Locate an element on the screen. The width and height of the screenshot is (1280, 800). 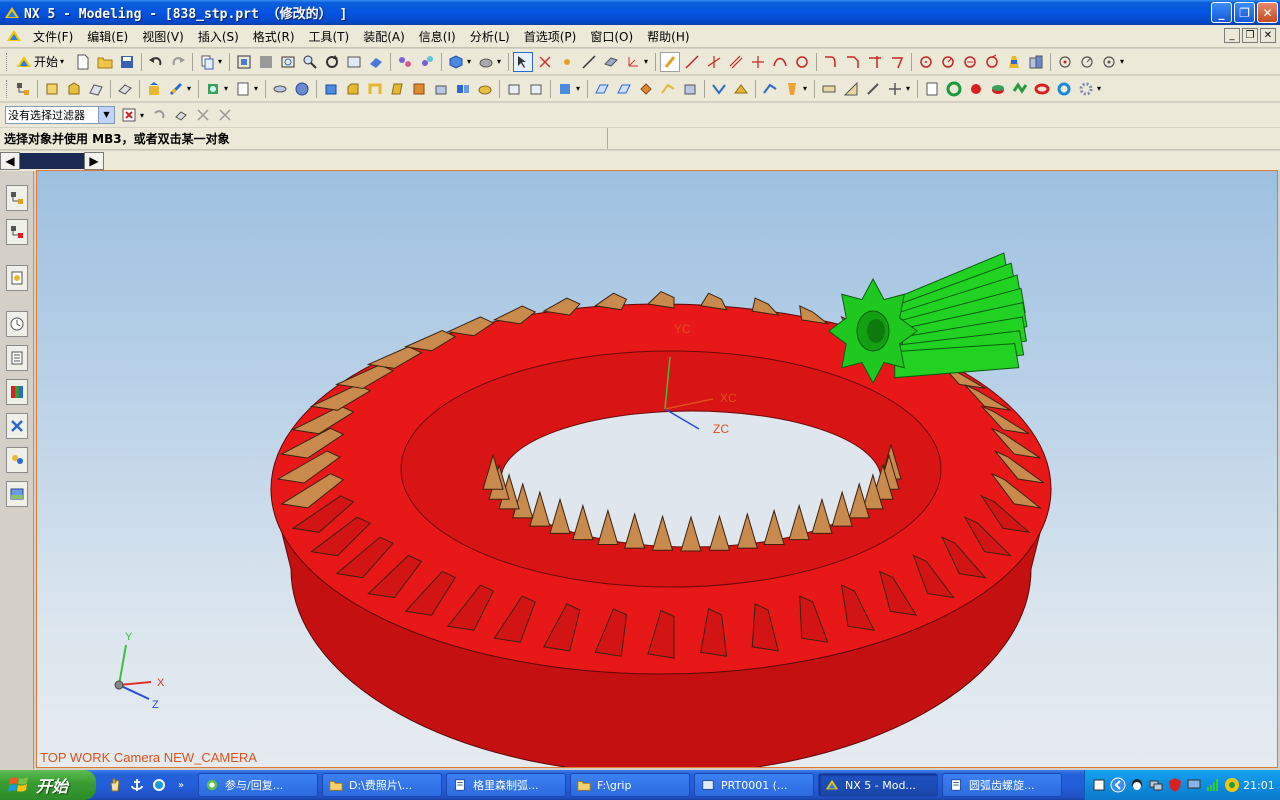
trim-body-icon is located at coordinates (485, 89).